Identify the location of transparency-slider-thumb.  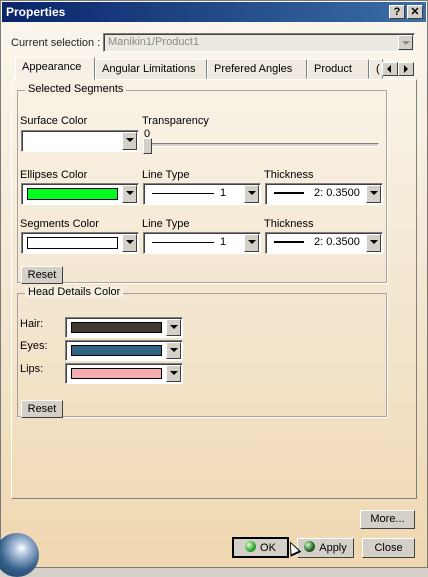
(147, 146).